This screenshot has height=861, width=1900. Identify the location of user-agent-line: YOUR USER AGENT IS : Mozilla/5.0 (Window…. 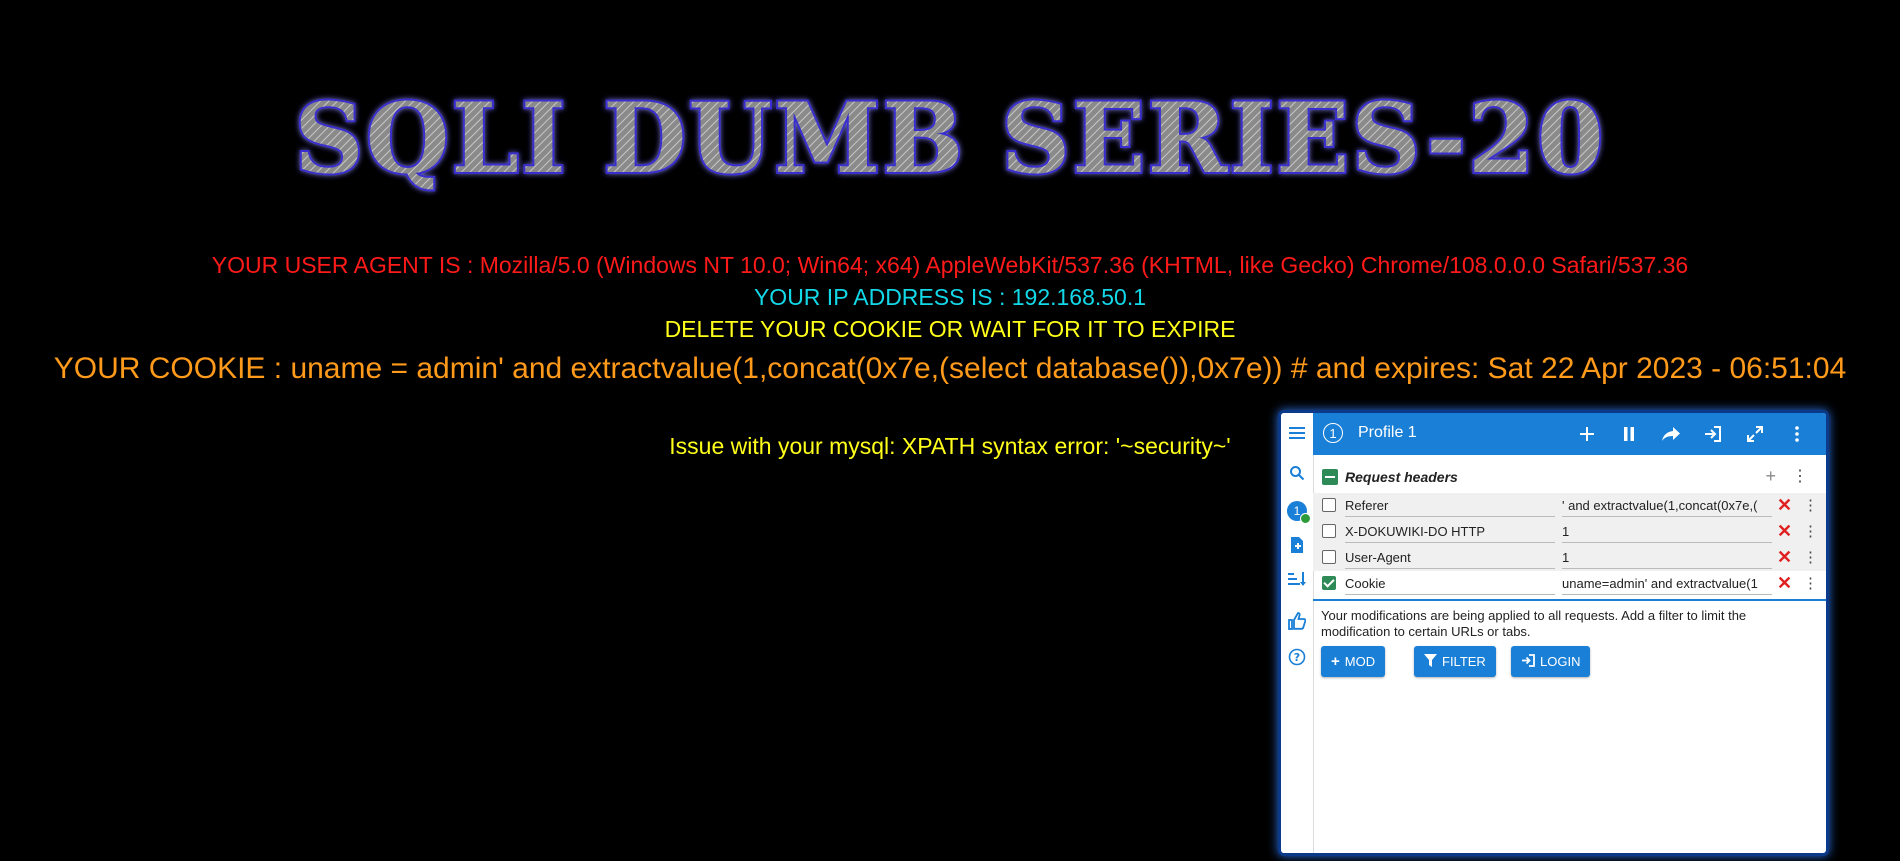
(950, 265).